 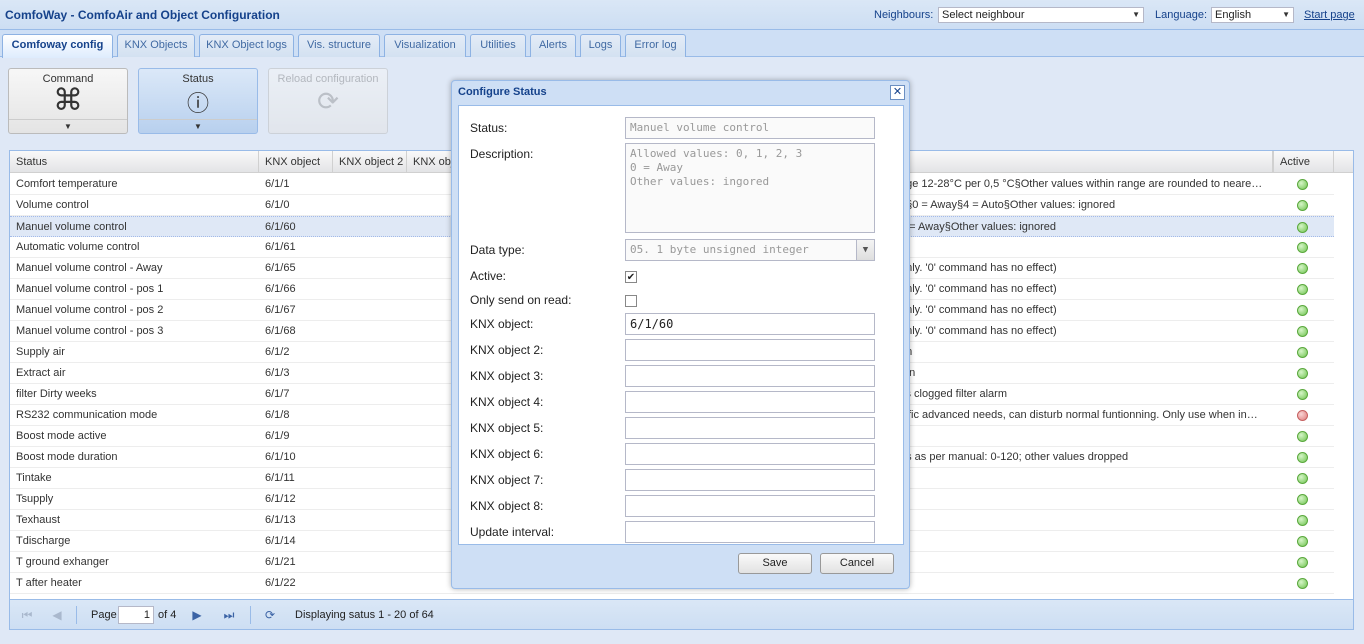 I want to click on knx-object-5-label: KNX object 5:, so click(x=507, y=428).